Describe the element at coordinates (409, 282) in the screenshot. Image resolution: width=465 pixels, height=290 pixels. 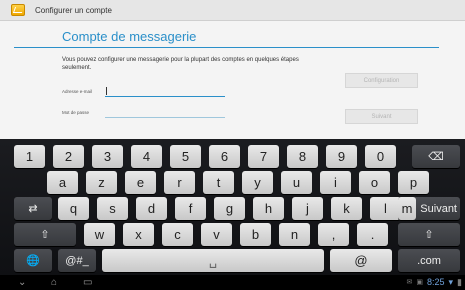
I see `notification-icon: ✉` at that location.